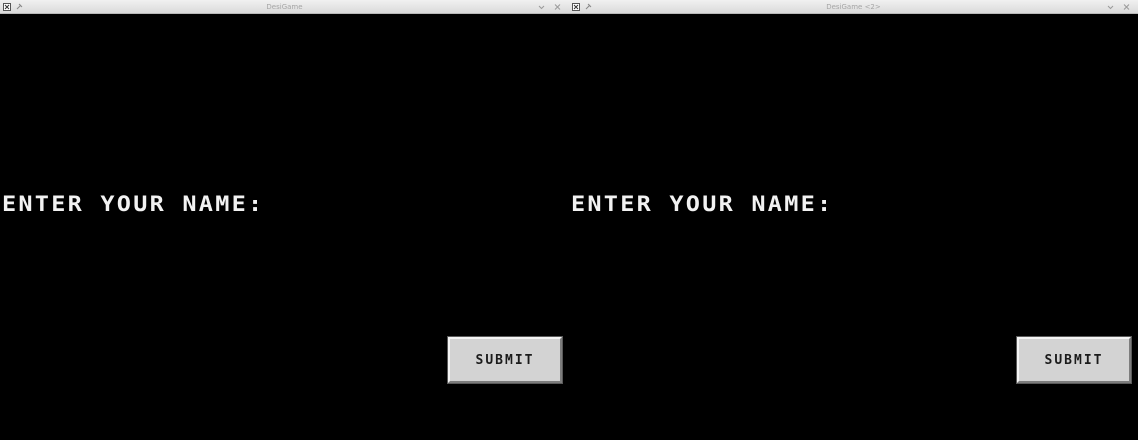  I want to click on window-title: DesiGame, so click(284, 7).